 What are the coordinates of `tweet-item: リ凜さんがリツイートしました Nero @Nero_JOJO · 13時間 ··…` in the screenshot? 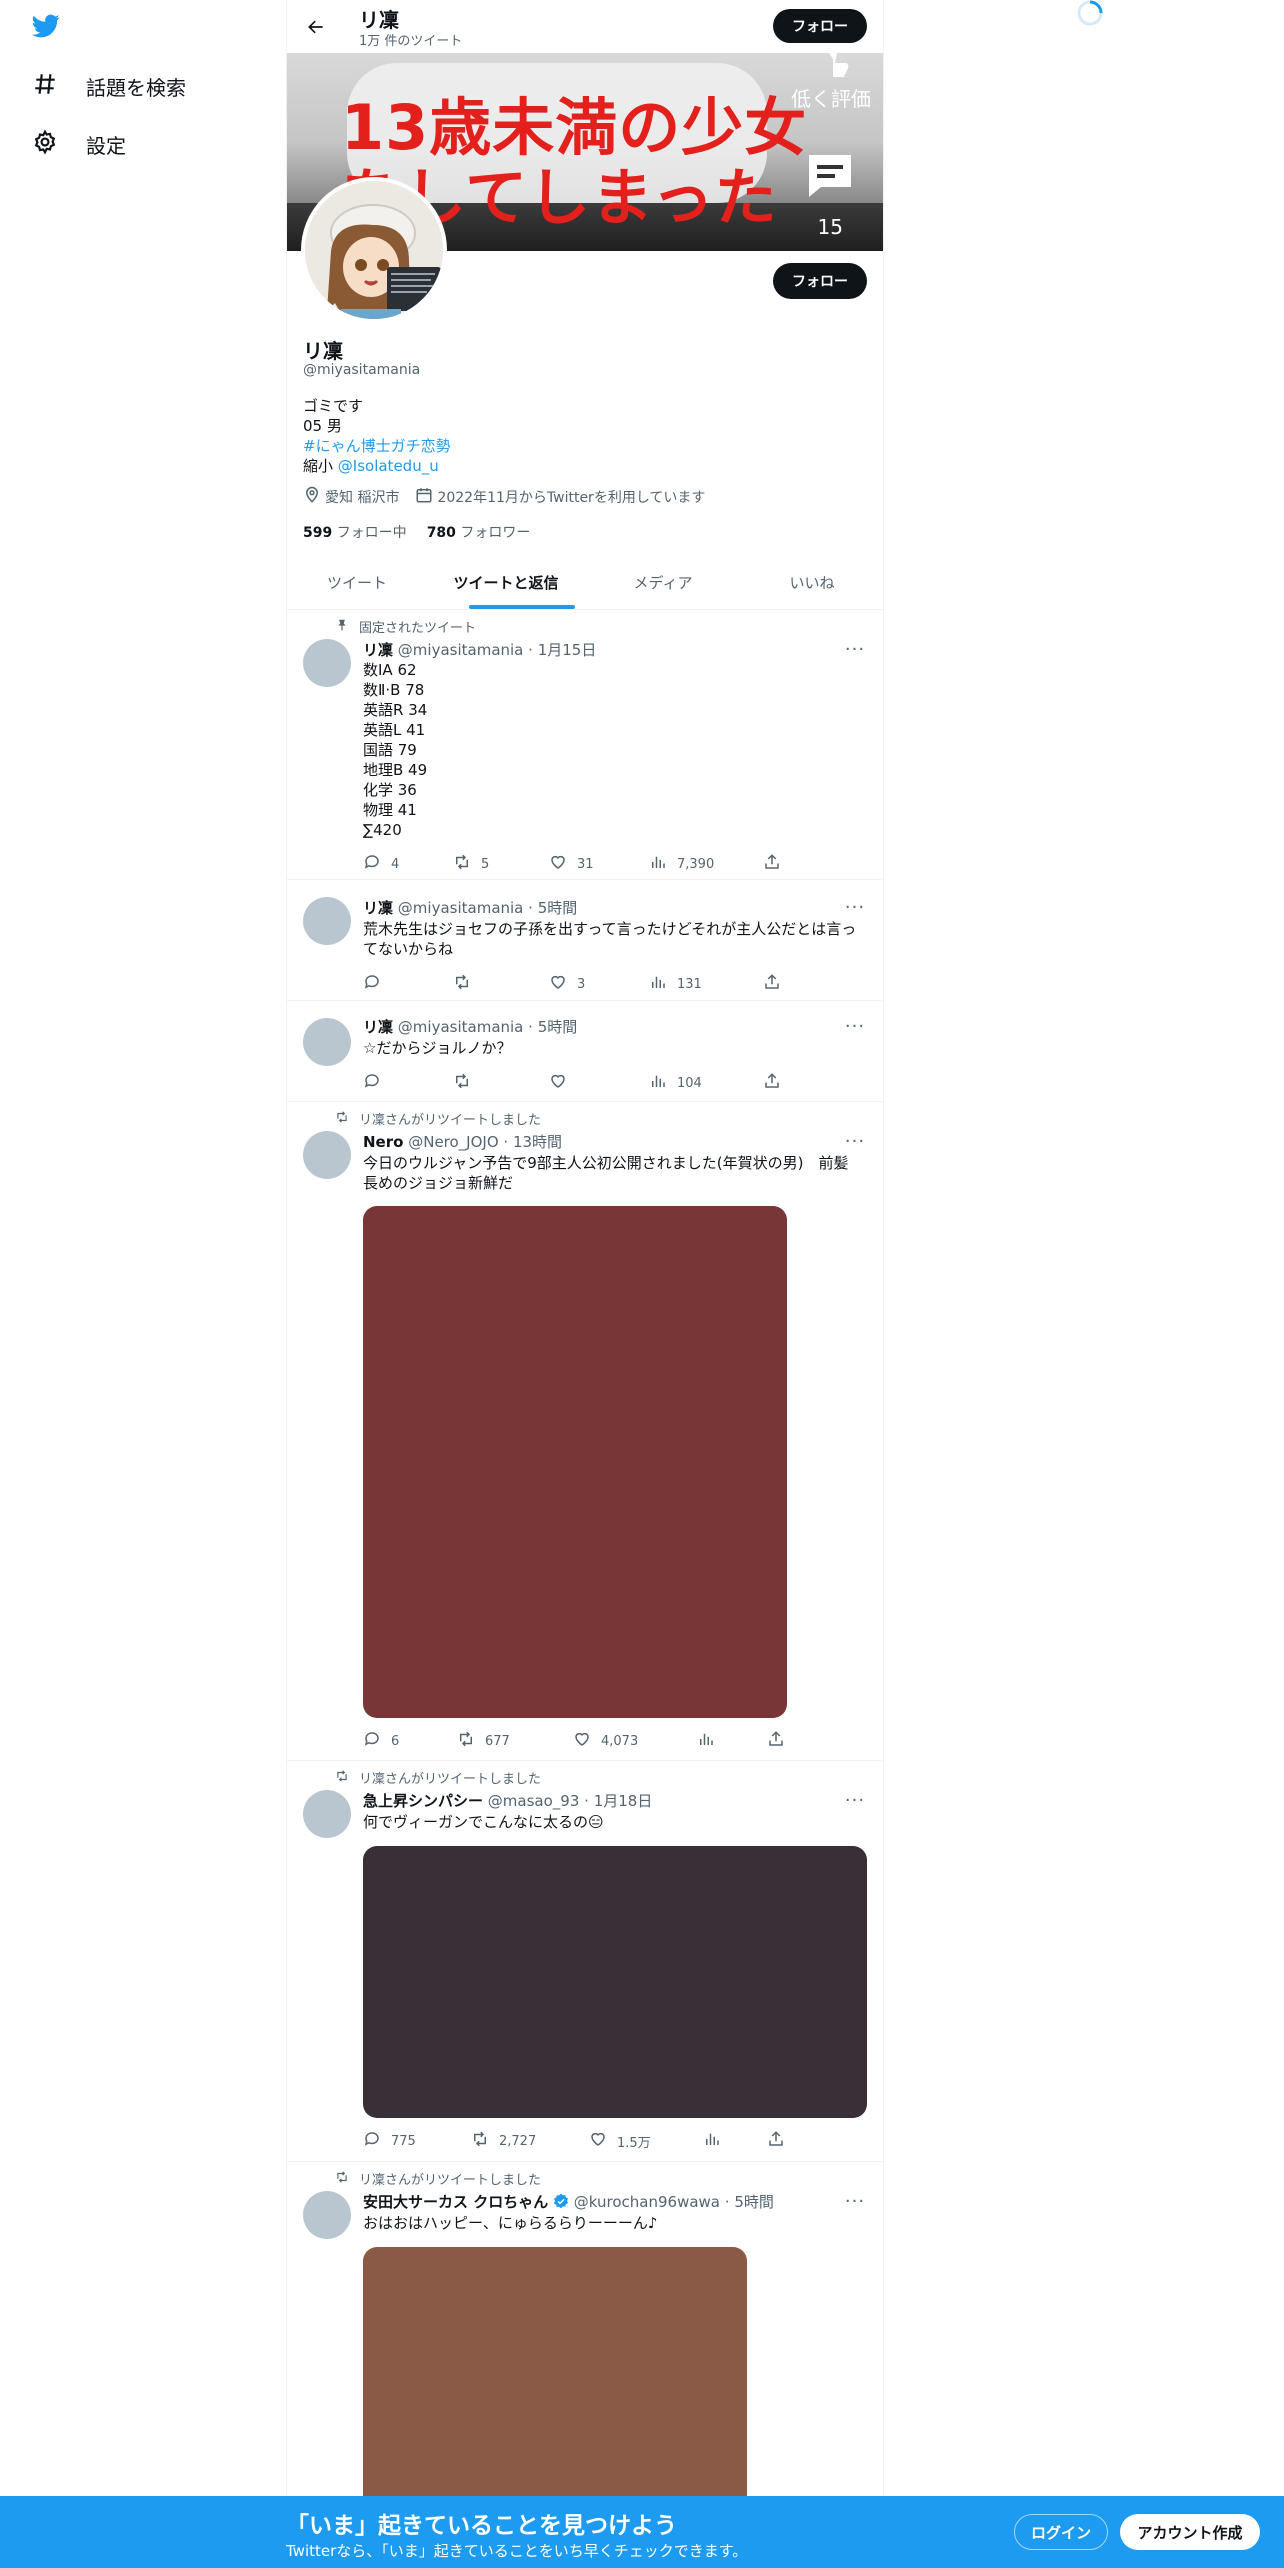 It's located at (585, 1432).